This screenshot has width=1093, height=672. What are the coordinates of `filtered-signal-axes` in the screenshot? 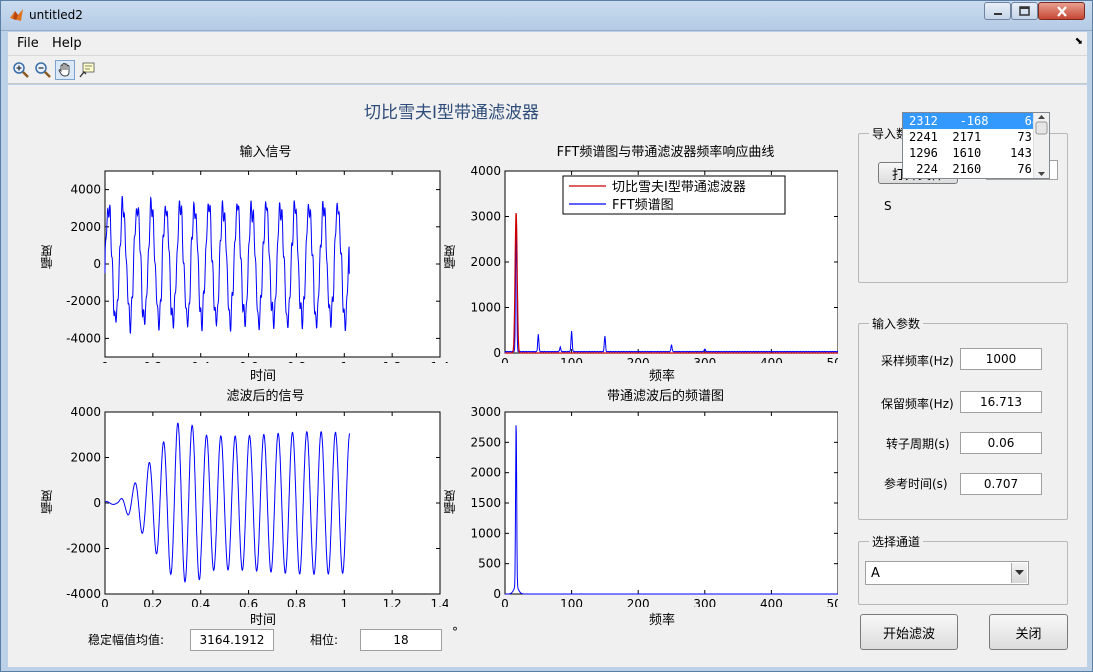 It's located at (272, 503).